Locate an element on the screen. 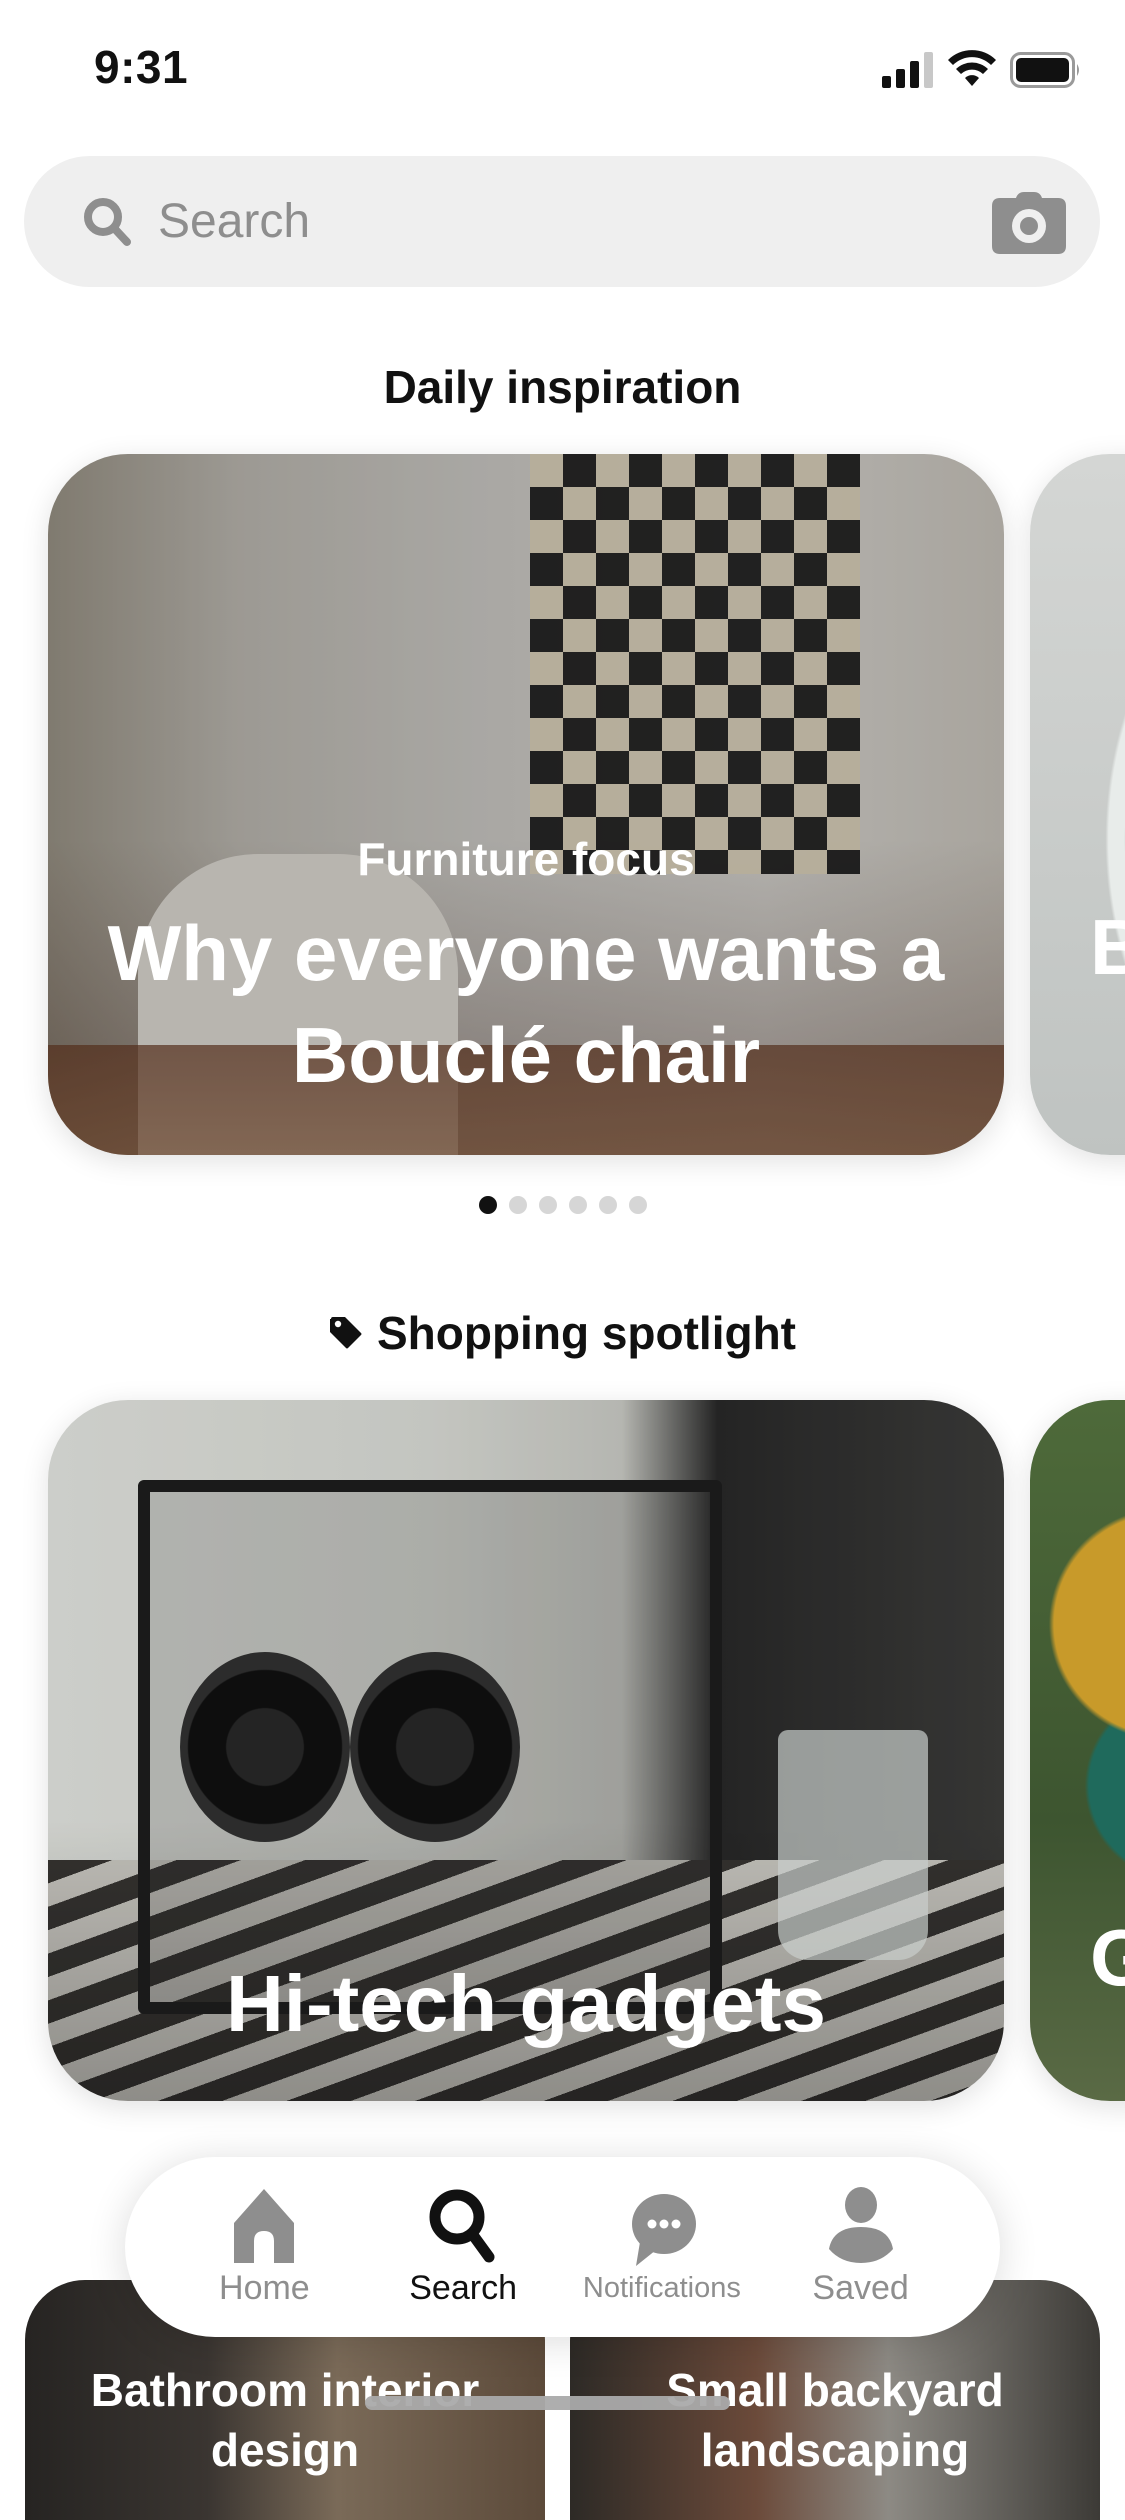 Image resolution: width=1125 pixels, height=2520 pixels. chat-bubble-icon is located at coordinates (663, 2229).